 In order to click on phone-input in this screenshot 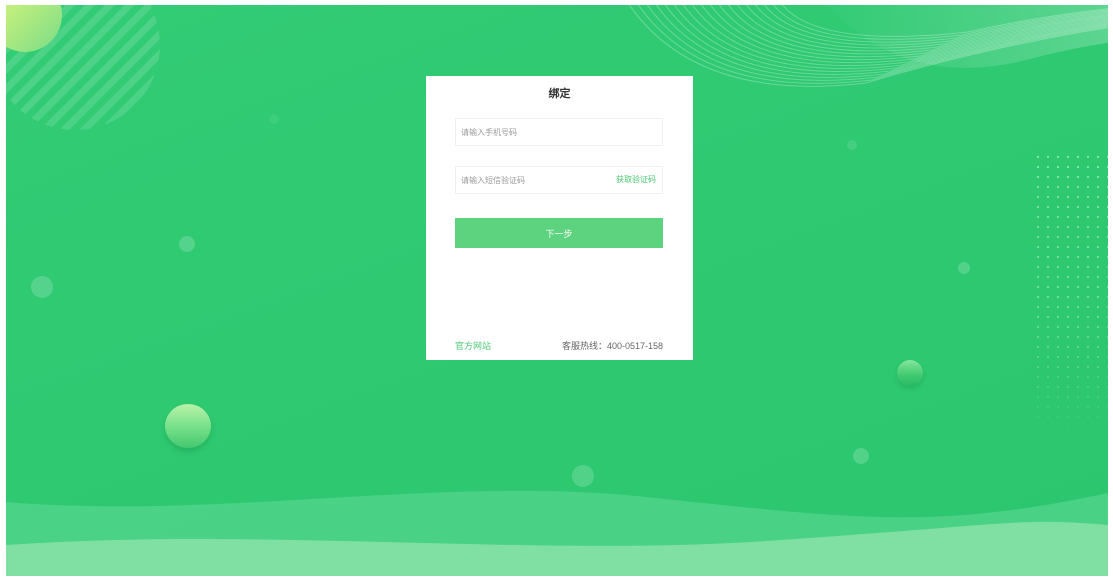, I will do `click(533, 132)`.